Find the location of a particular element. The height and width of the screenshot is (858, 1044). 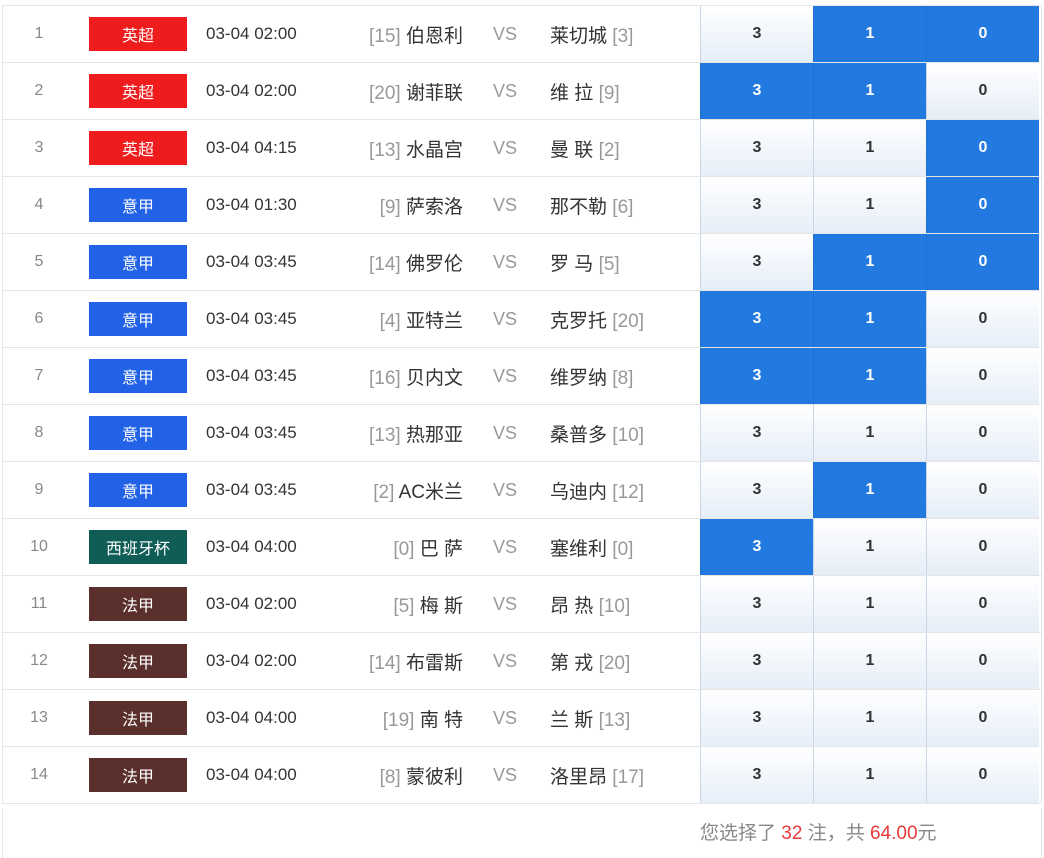

home-team: [4] 亚特兰 is located at coordinates (398, 319).